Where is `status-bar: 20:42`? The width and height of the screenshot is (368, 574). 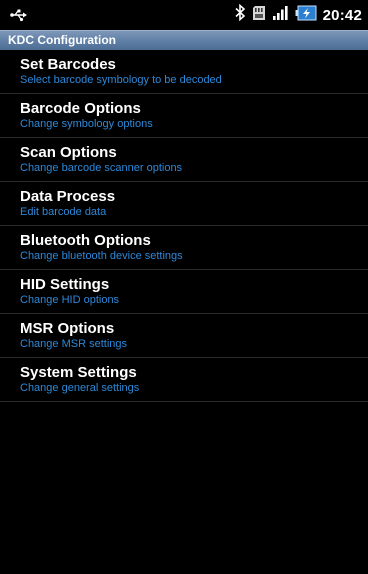
status-bar: 20:42 is located at coordinates (184, 15).